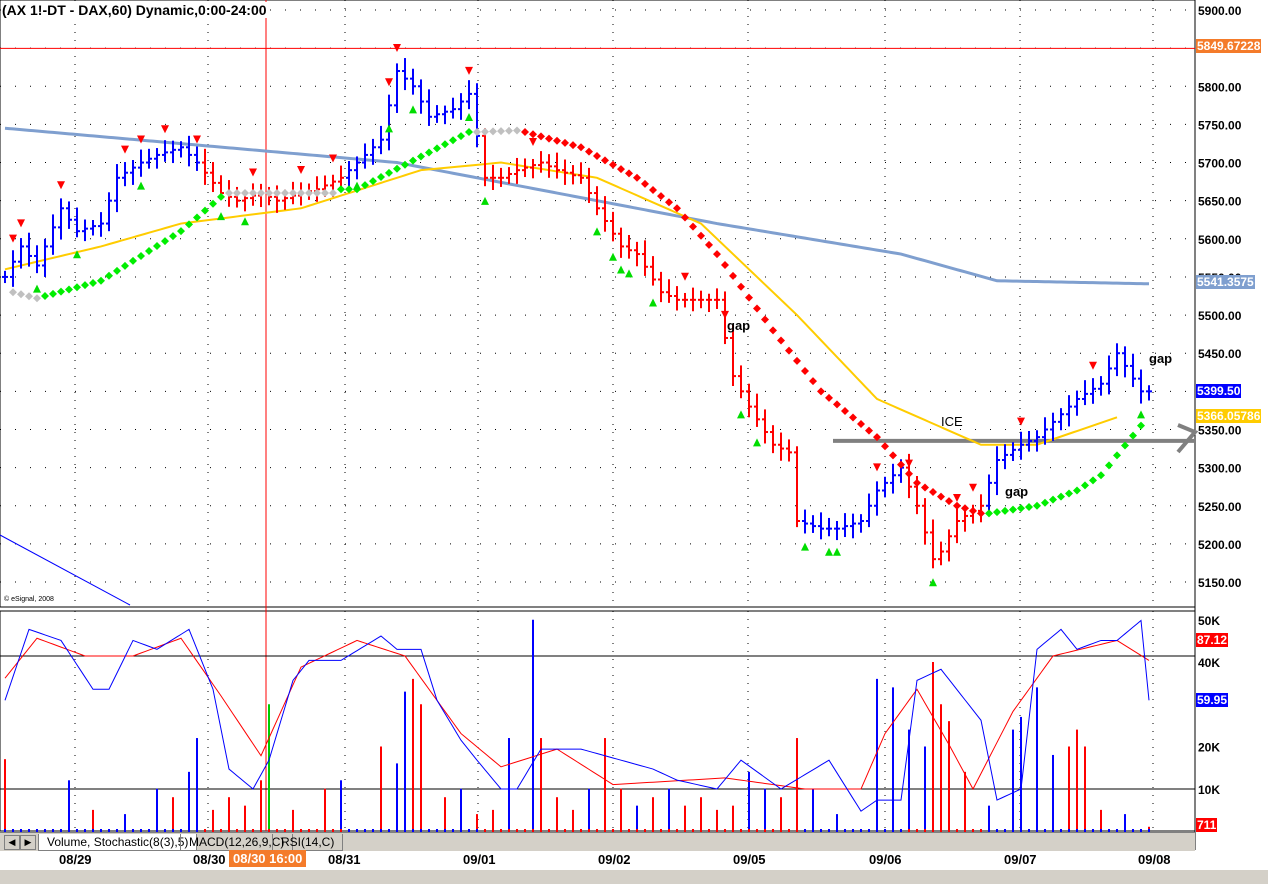  What do you see at coordinates (308, 842) in the screenshot?
I see `tab-rsi: RSI(14,C)` at bounding box center [308, 842].